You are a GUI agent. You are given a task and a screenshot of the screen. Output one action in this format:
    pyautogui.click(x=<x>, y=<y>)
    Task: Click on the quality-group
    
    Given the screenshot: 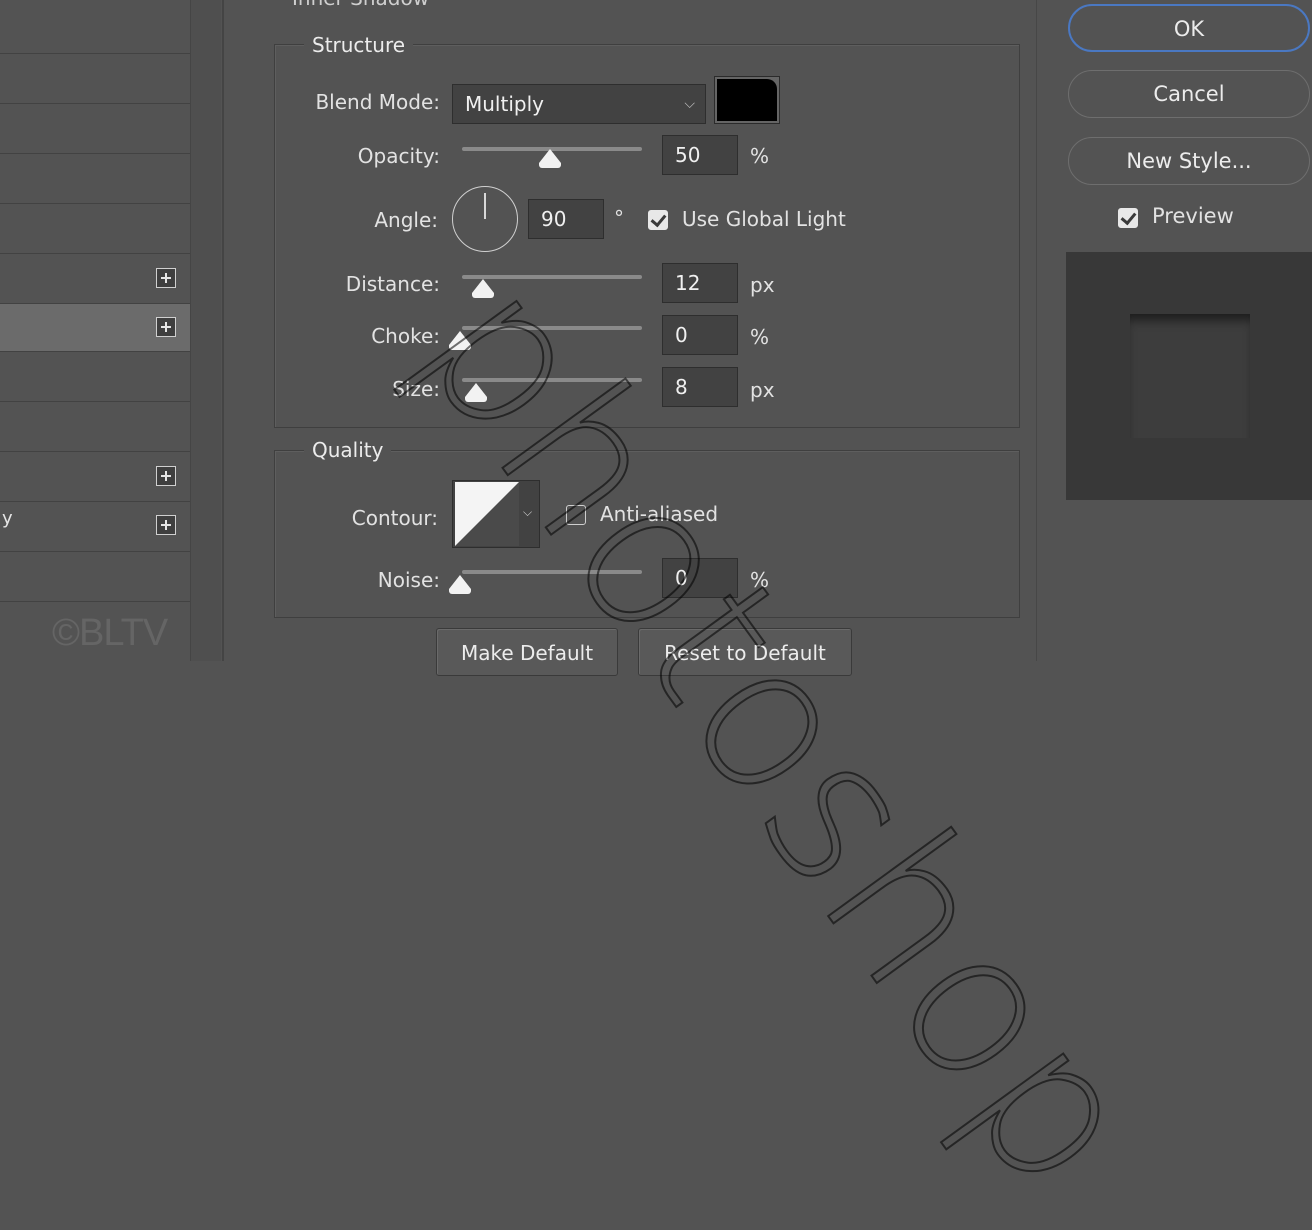 What is the action you would take?
    pyautogui.click(x=647, y=534)
    